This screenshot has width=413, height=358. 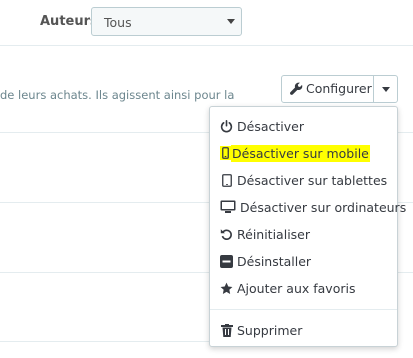 I want to click on trash-icon, so click(x=226, y=330).